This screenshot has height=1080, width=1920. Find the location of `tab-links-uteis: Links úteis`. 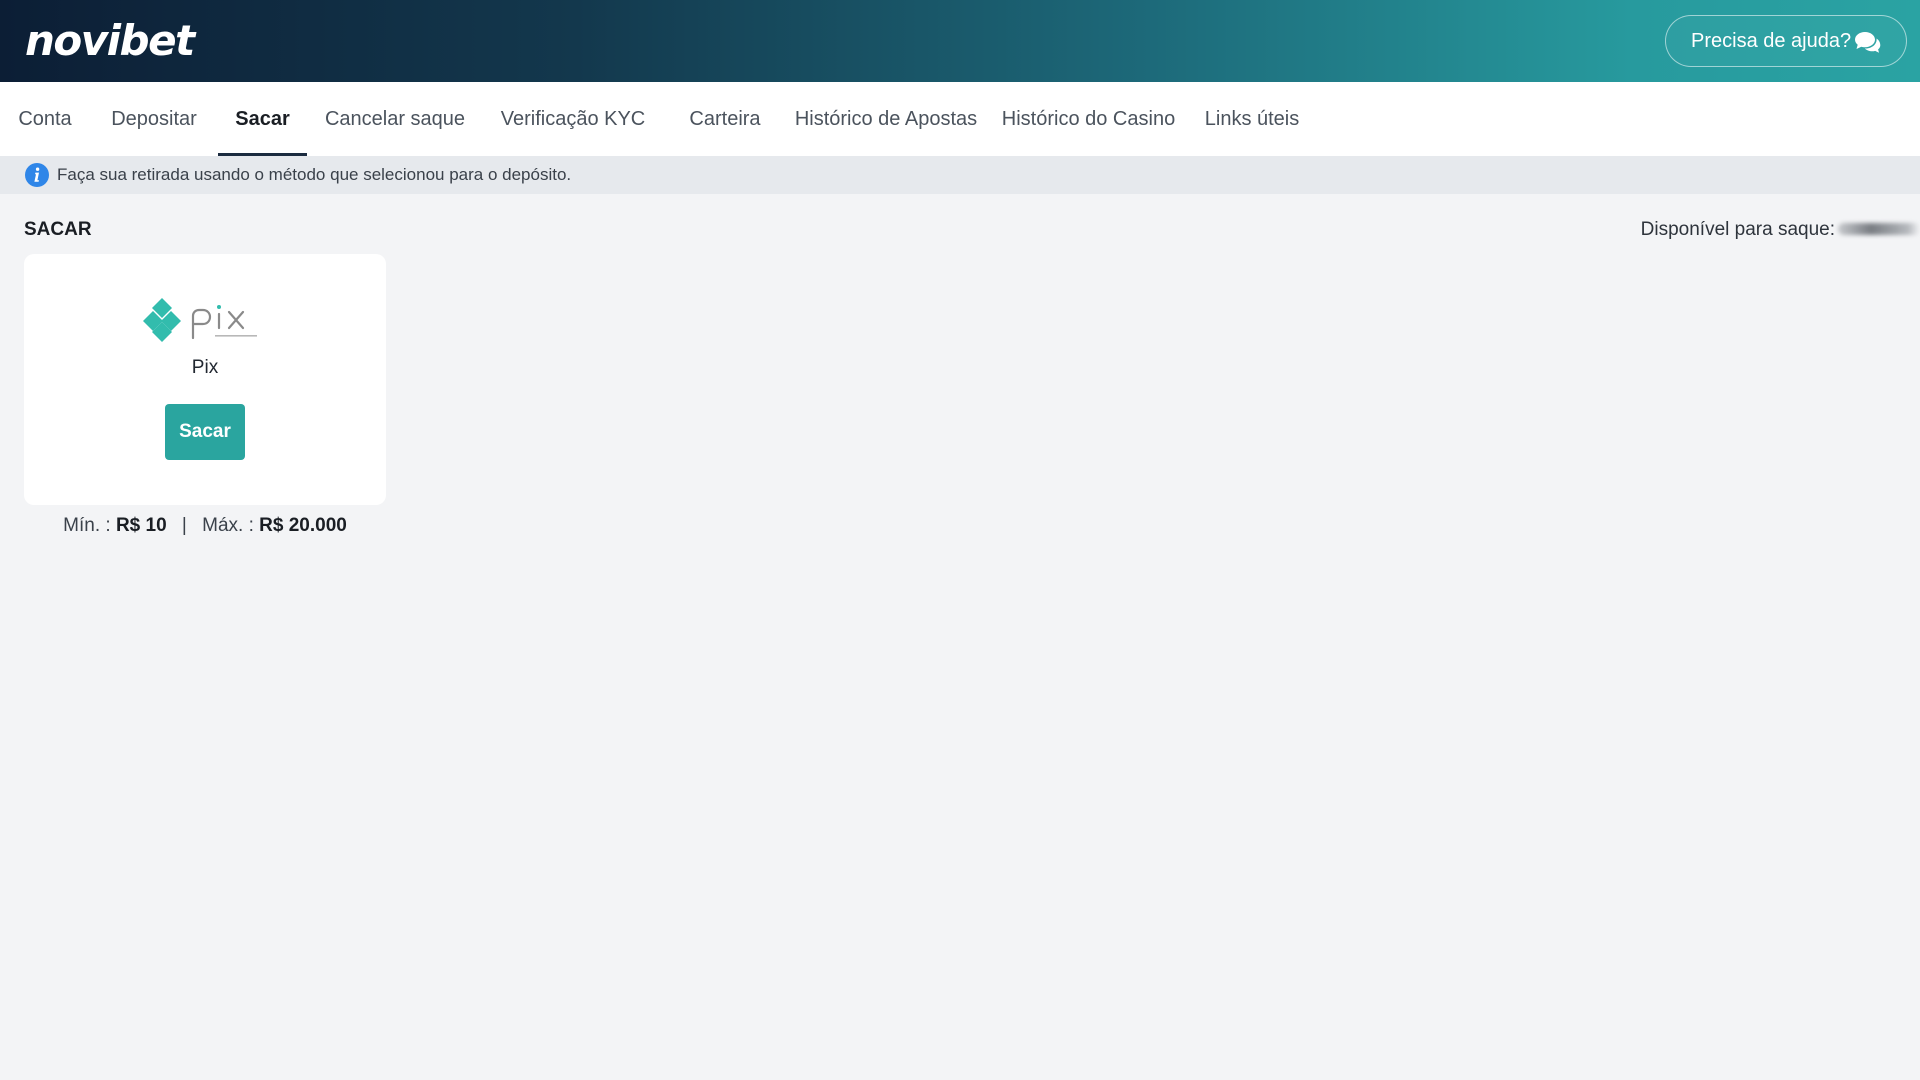

tab-links-uteis: Links úteis is located at coordinates (1252, 119).